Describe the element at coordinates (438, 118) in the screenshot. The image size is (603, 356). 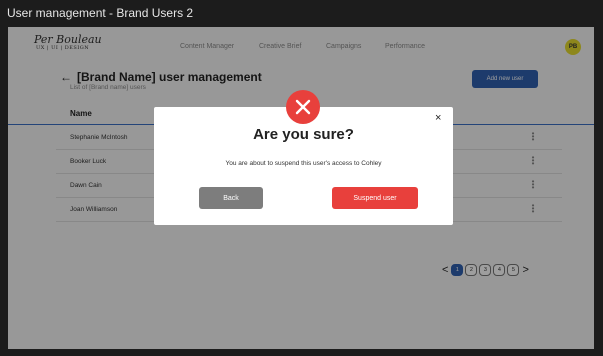
I see `close-icon: ×` at that location.